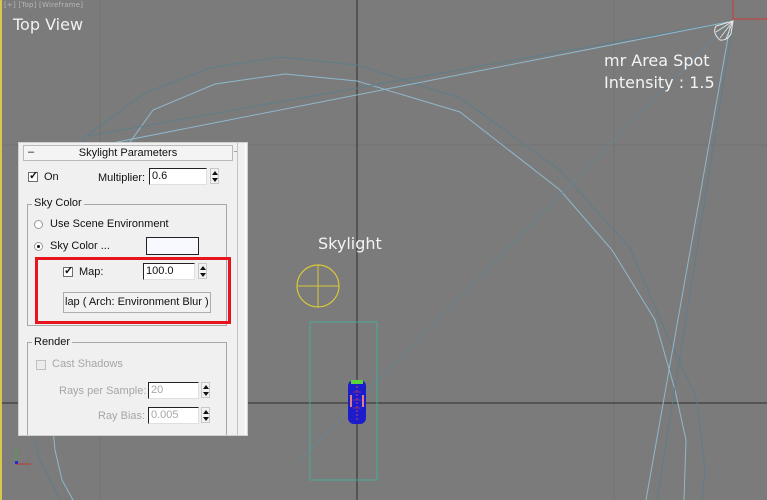  Describe the element at coordinates (205, 390) in the screenshot. I see `rays-per-sample-spinner` at that location.